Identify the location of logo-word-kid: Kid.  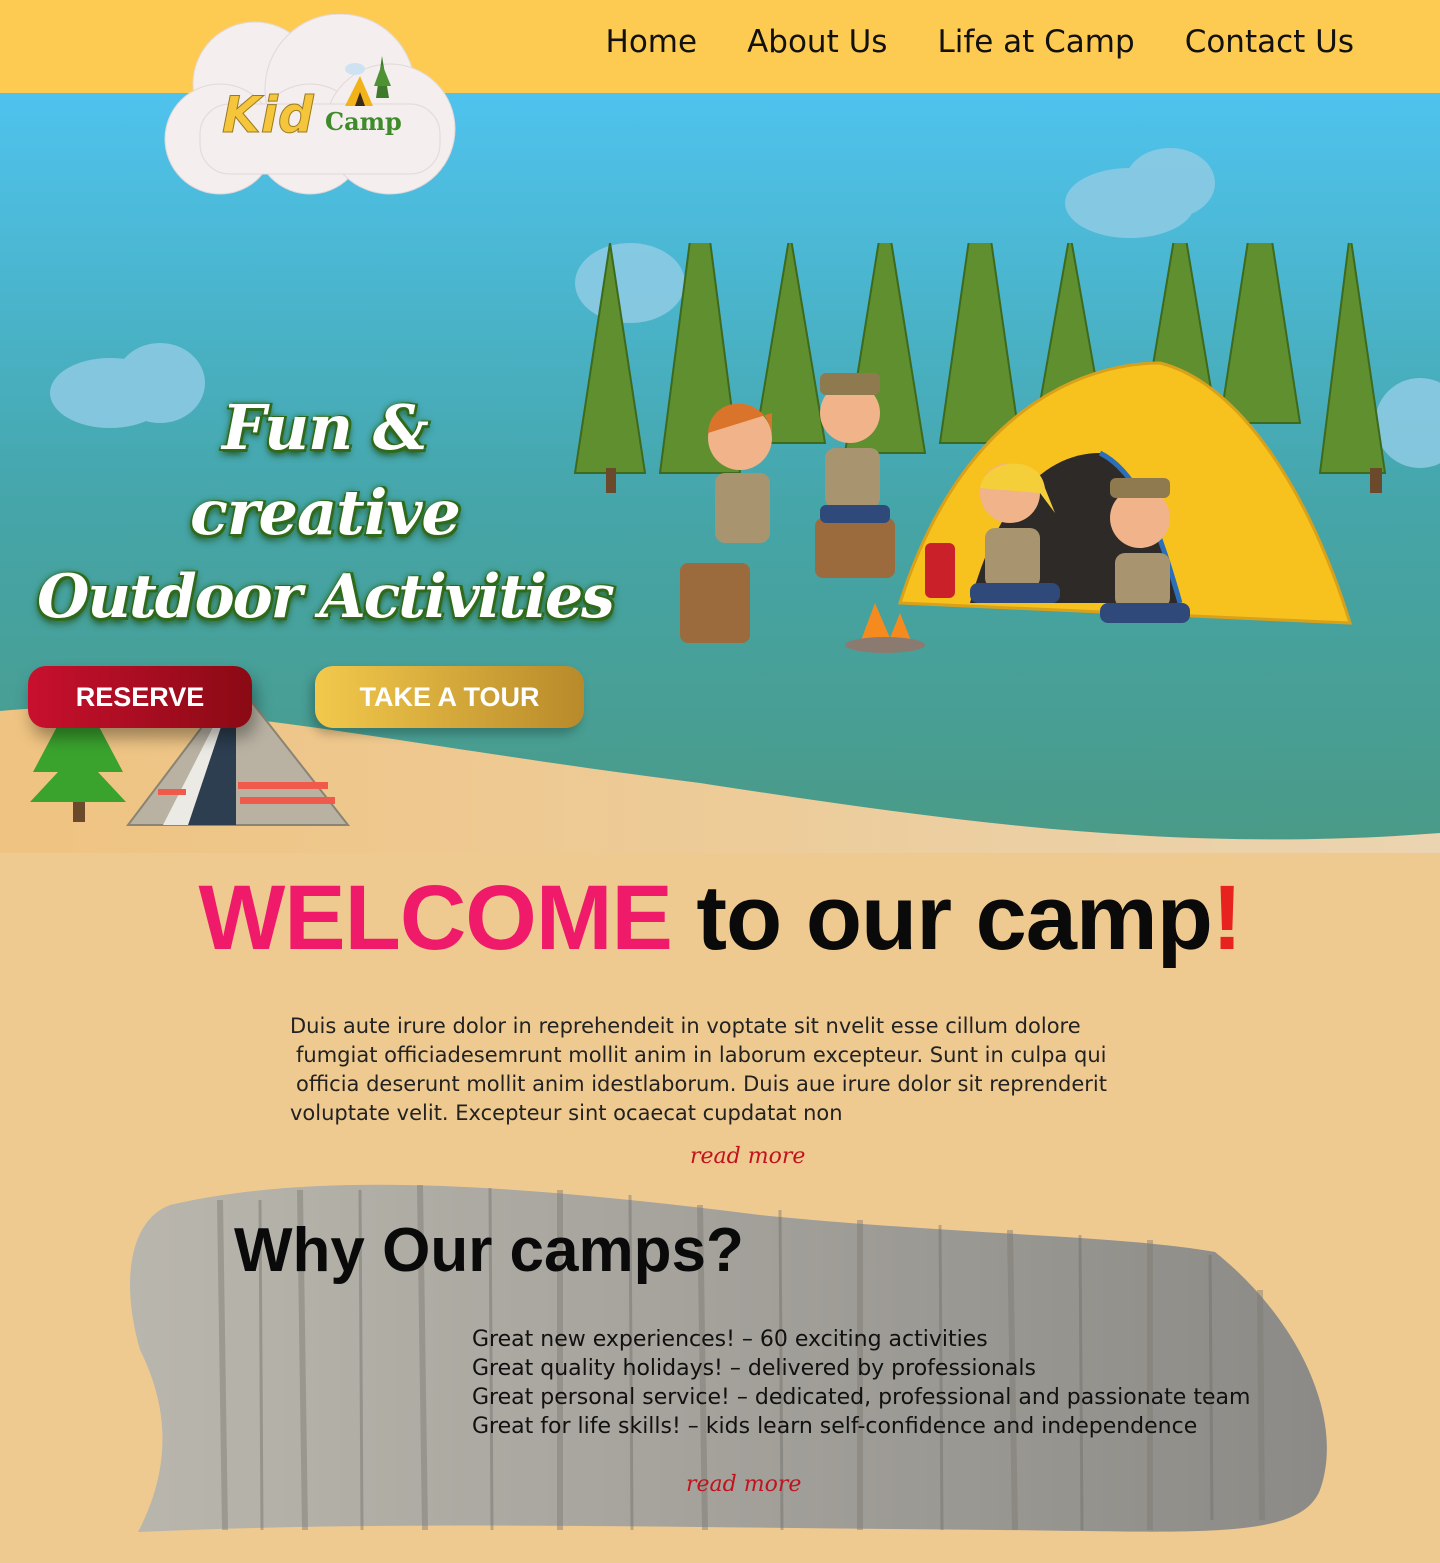
(268, 115).